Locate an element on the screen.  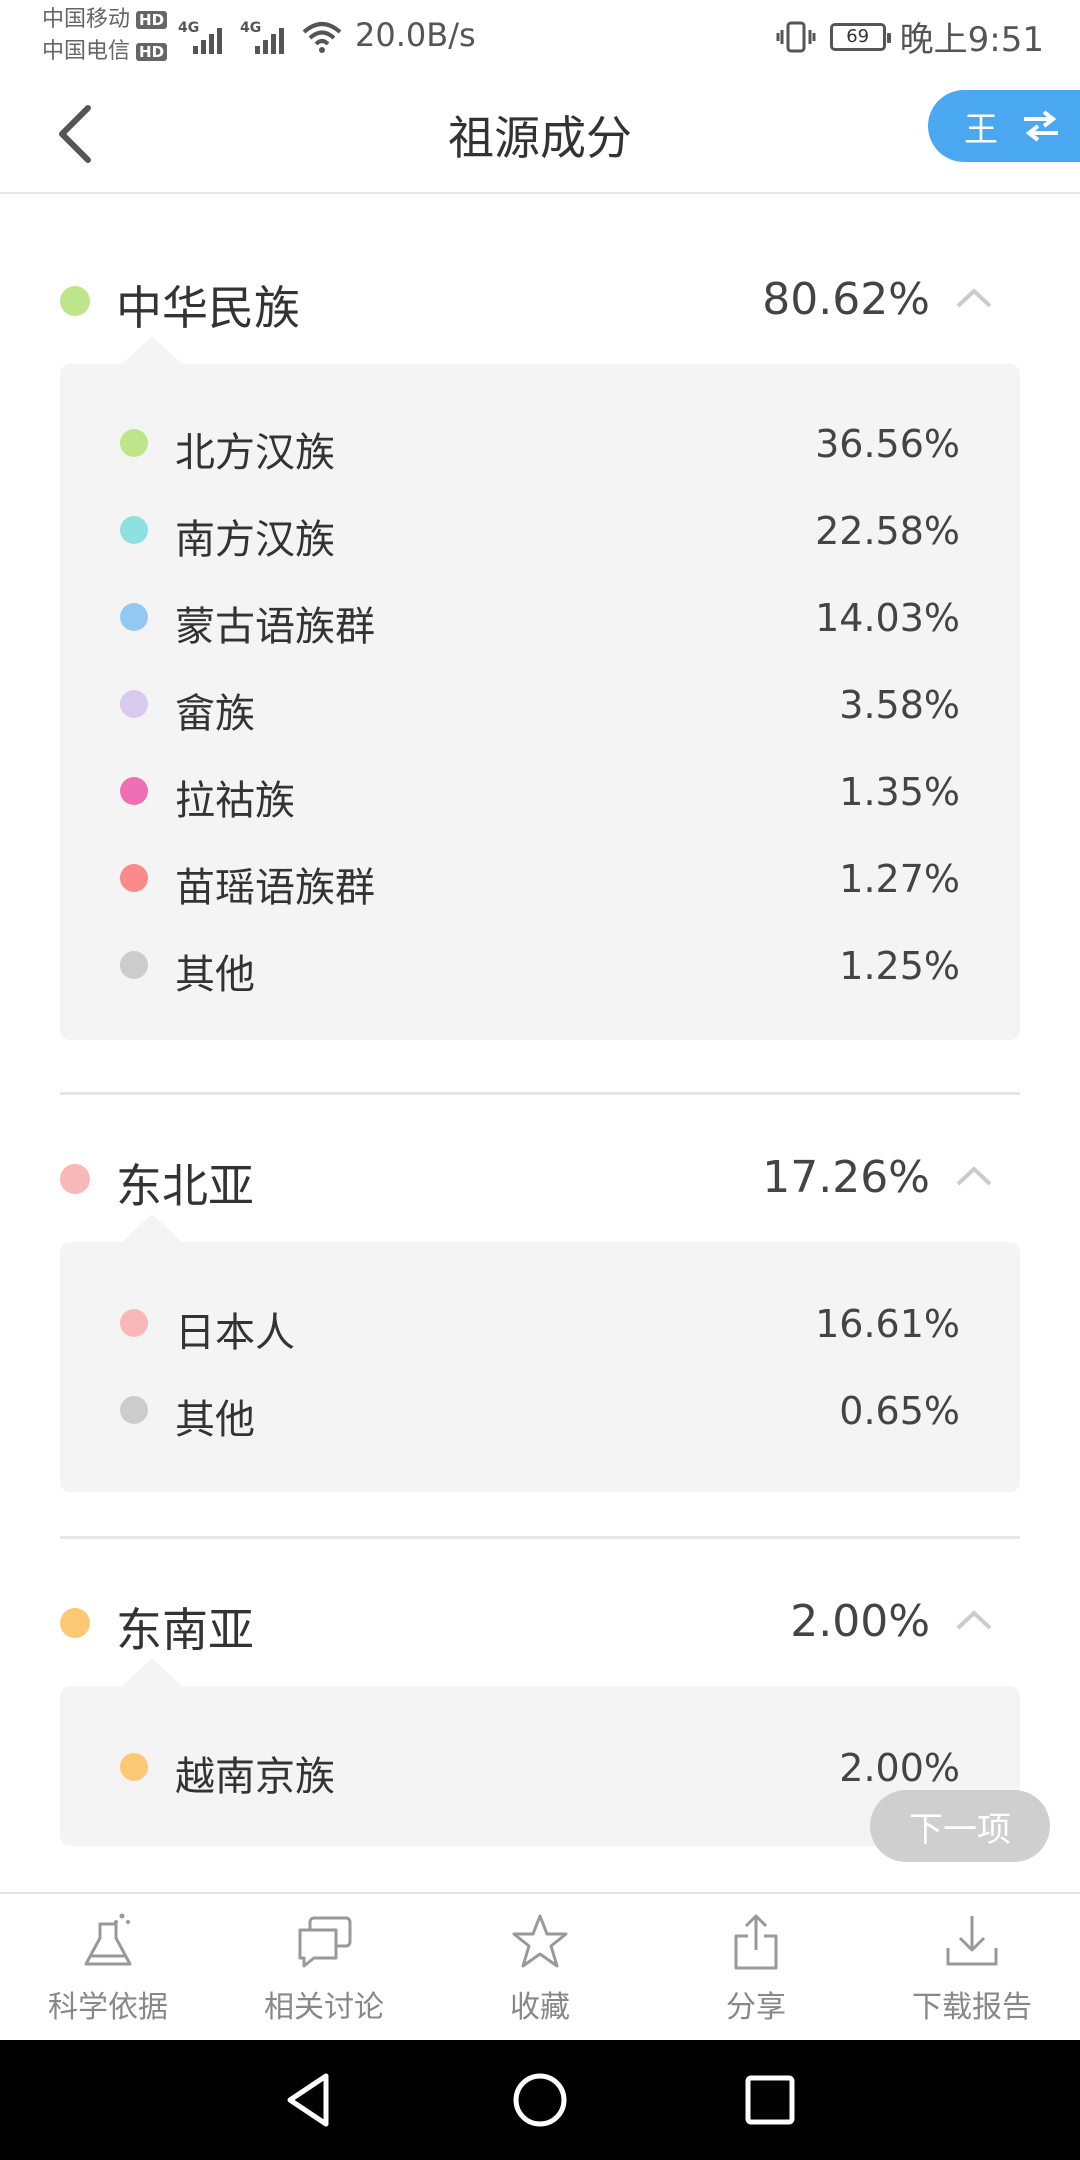
group-name: 东南亚 is located at coordinates (185, 1630).